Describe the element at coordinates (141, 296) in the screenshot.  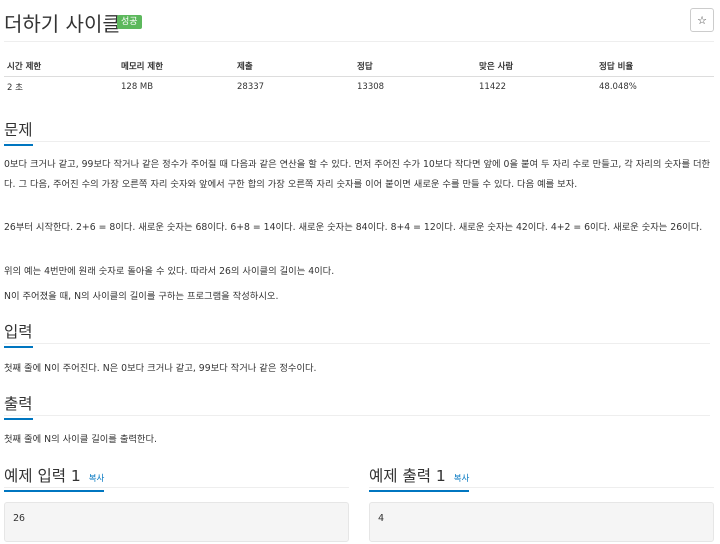
I see `description-paragraph-4: N이 주어졌을 때, N의 사이클의 길이를 구하는 프로그램을 작성하시오.` at that location.